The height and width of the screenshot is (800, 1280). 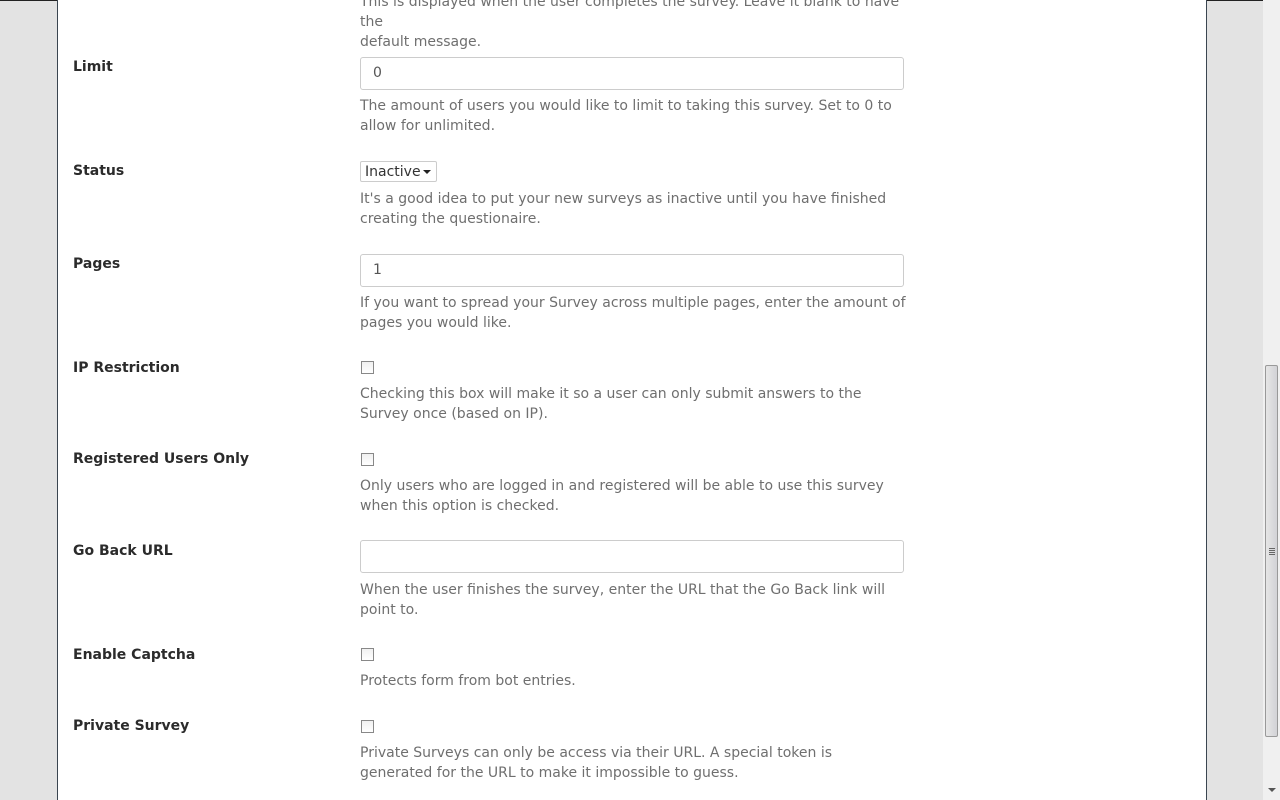 I want to click on grip-icon, so click(x=1272, y=551).